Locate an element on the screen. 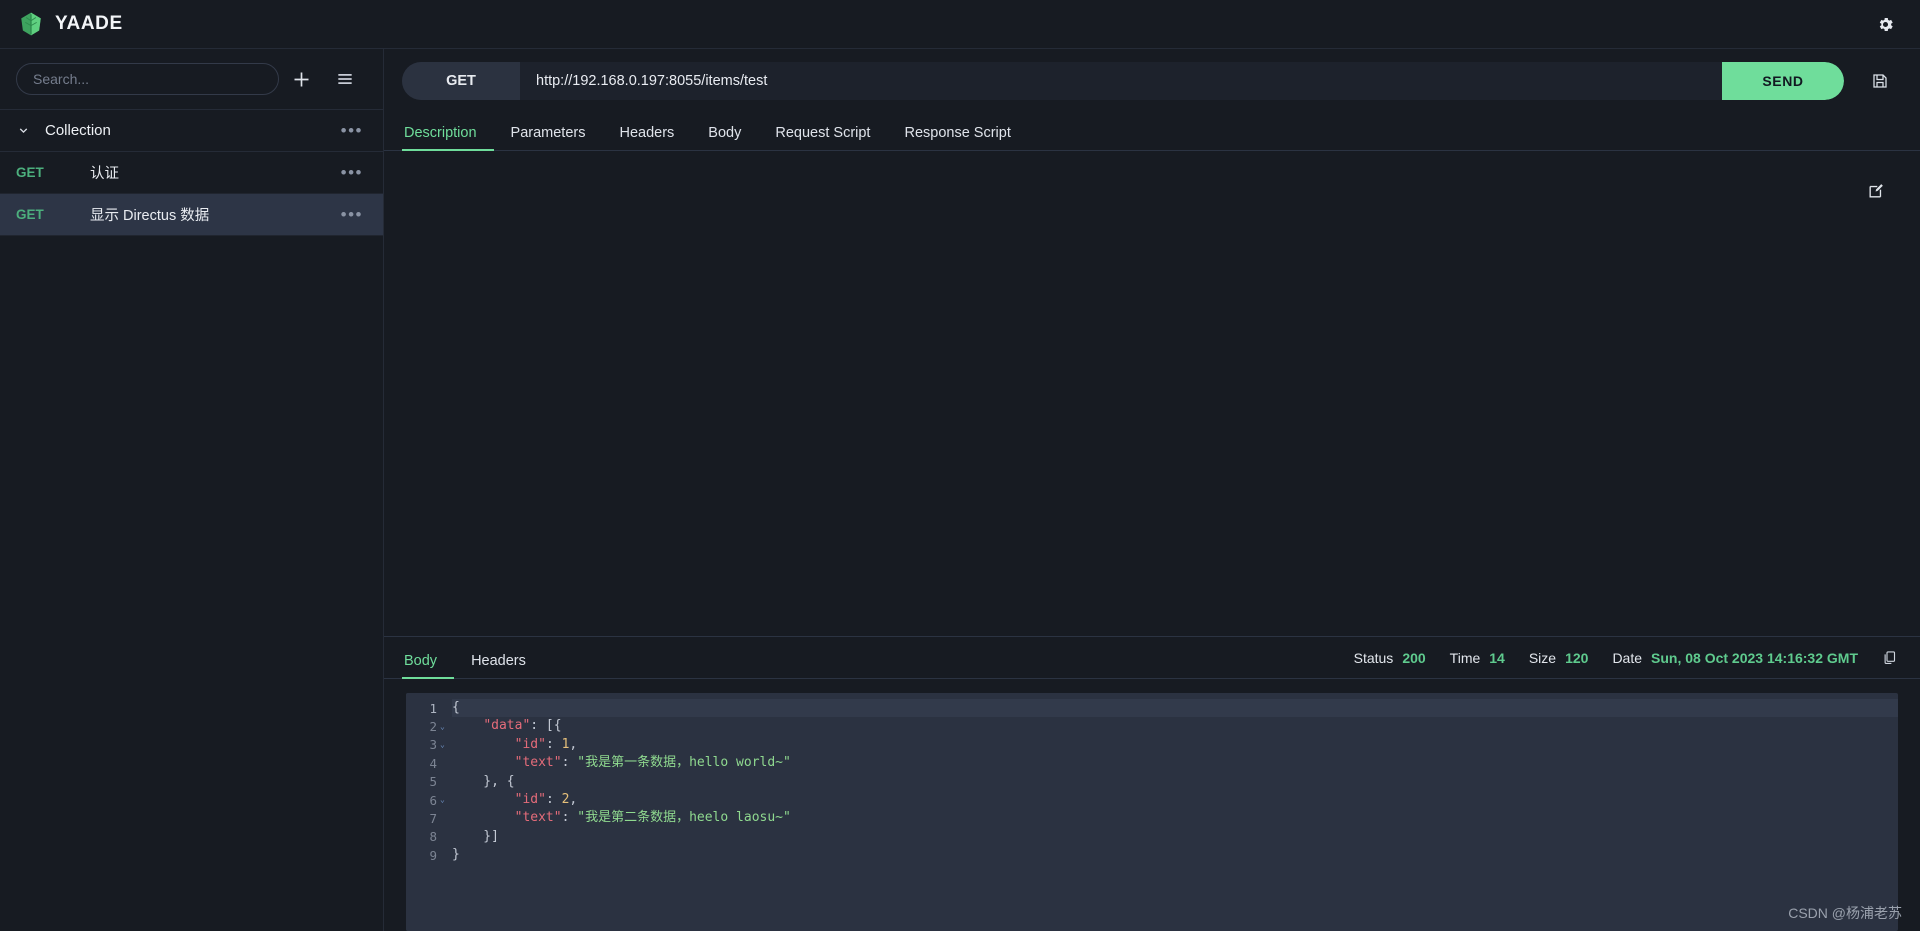 The height and width of the screenshot is (931, 1920). time-label: Time is located at coordinates (1465, 658).